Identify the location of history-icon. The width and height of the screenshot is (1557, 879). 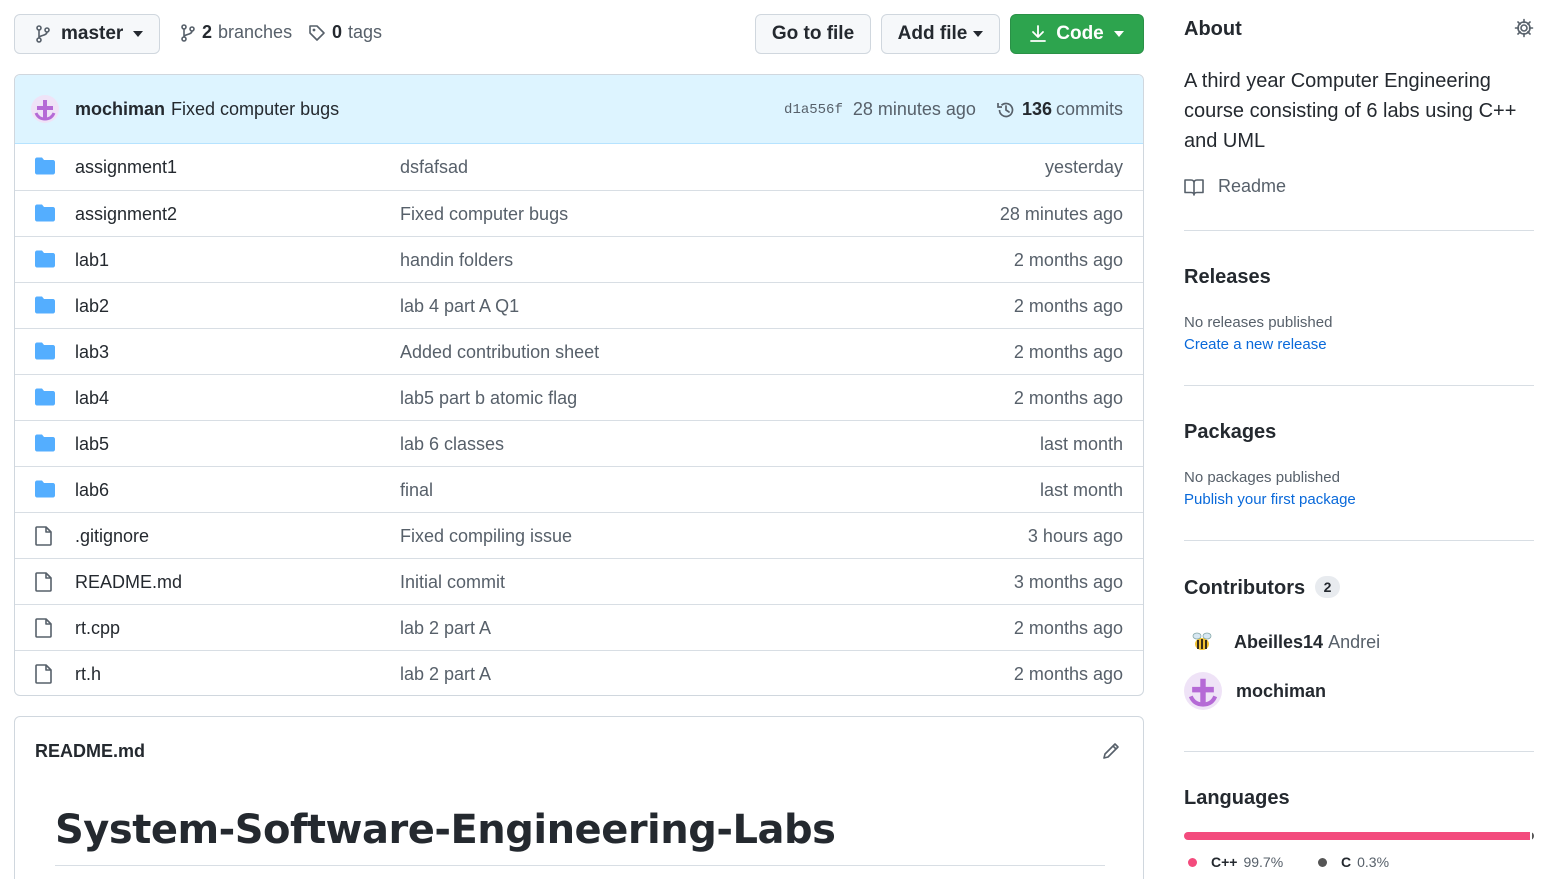
(1006, 110).